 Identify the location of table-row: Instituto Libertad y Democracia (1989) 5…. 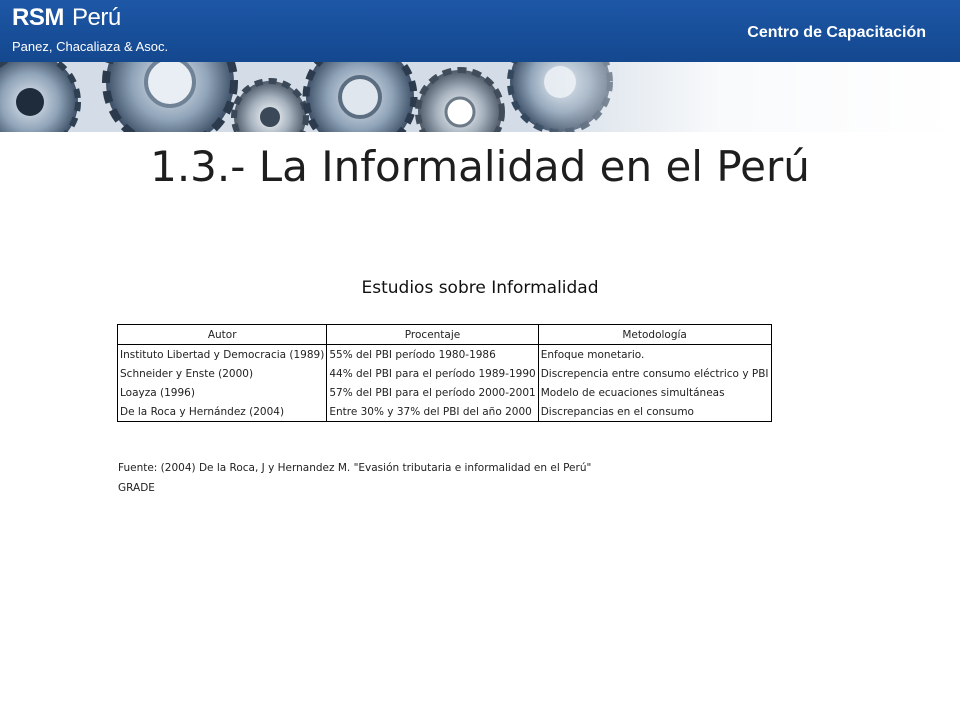
(444, 354).